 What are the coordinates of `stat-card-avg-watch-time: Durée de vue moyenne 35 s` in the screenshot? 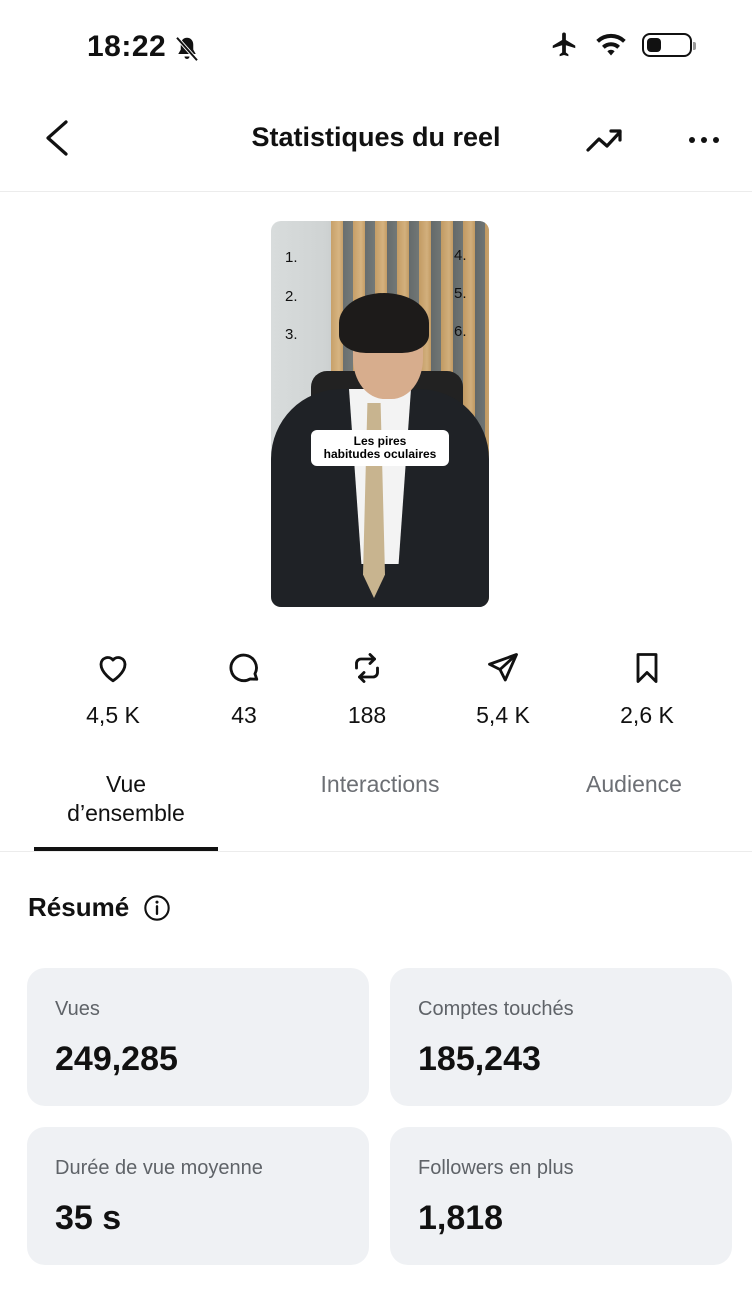 It's located at (198, 1196).